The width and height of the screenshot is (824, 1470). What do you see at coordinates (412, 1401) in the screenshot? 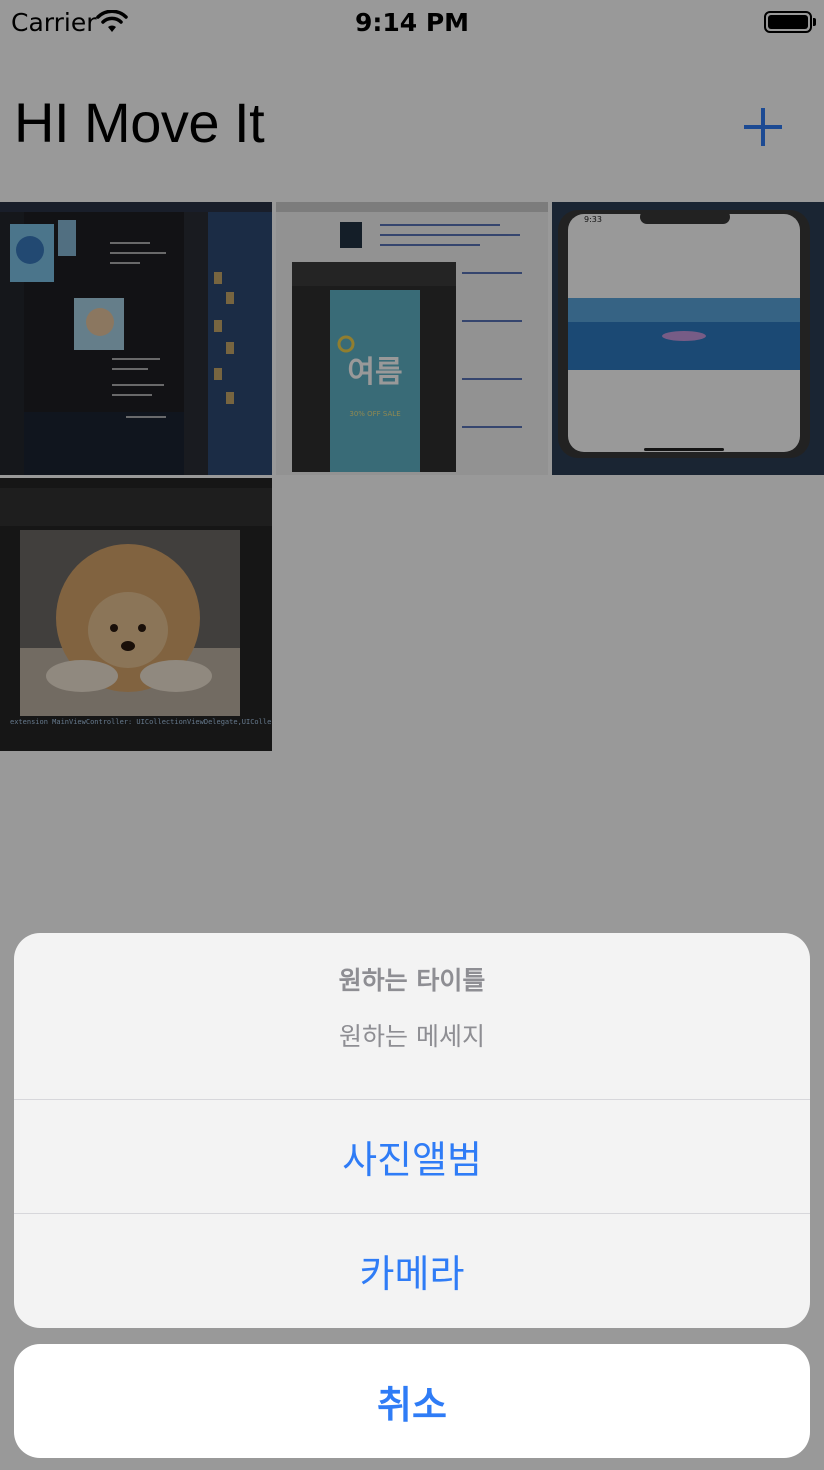
I see `cancel-button: 취소` at bounding box center [412, 1401].